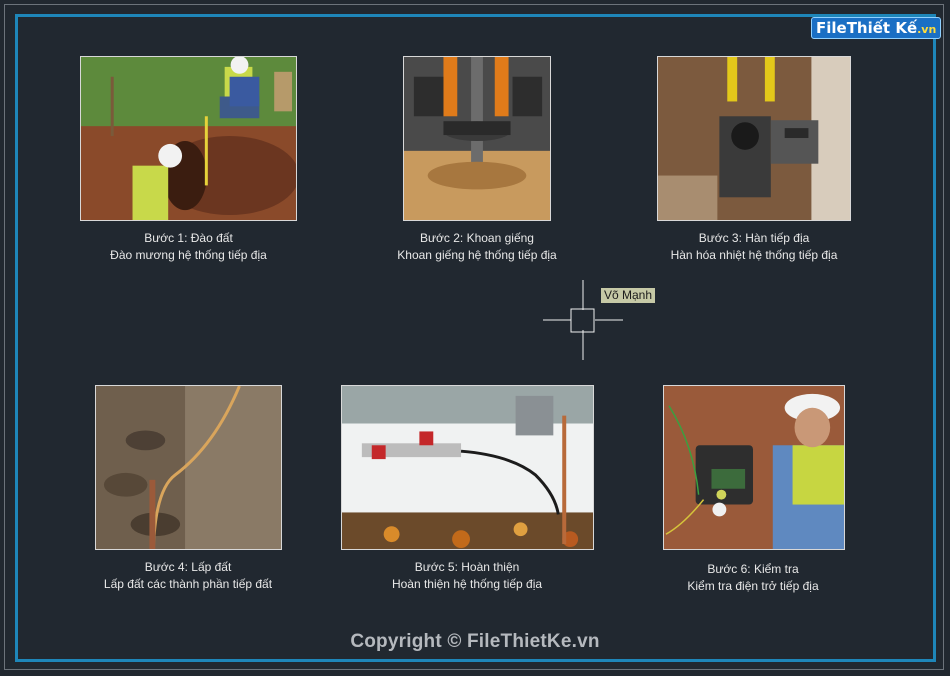 The height and width of the screenshot is (676, 950). I want to click on step-1-desc: Đào mương hệ thống tiếp địa, so click(188, 255).